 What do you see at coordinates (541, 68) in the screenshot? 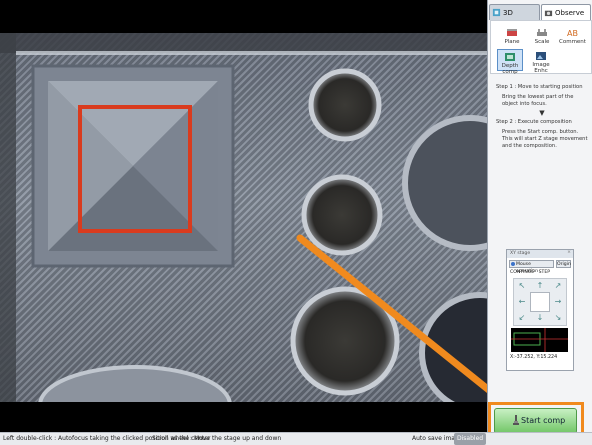
I see `image-enhc-tool-label: Image Enhc` at bounding box center [541, 68].